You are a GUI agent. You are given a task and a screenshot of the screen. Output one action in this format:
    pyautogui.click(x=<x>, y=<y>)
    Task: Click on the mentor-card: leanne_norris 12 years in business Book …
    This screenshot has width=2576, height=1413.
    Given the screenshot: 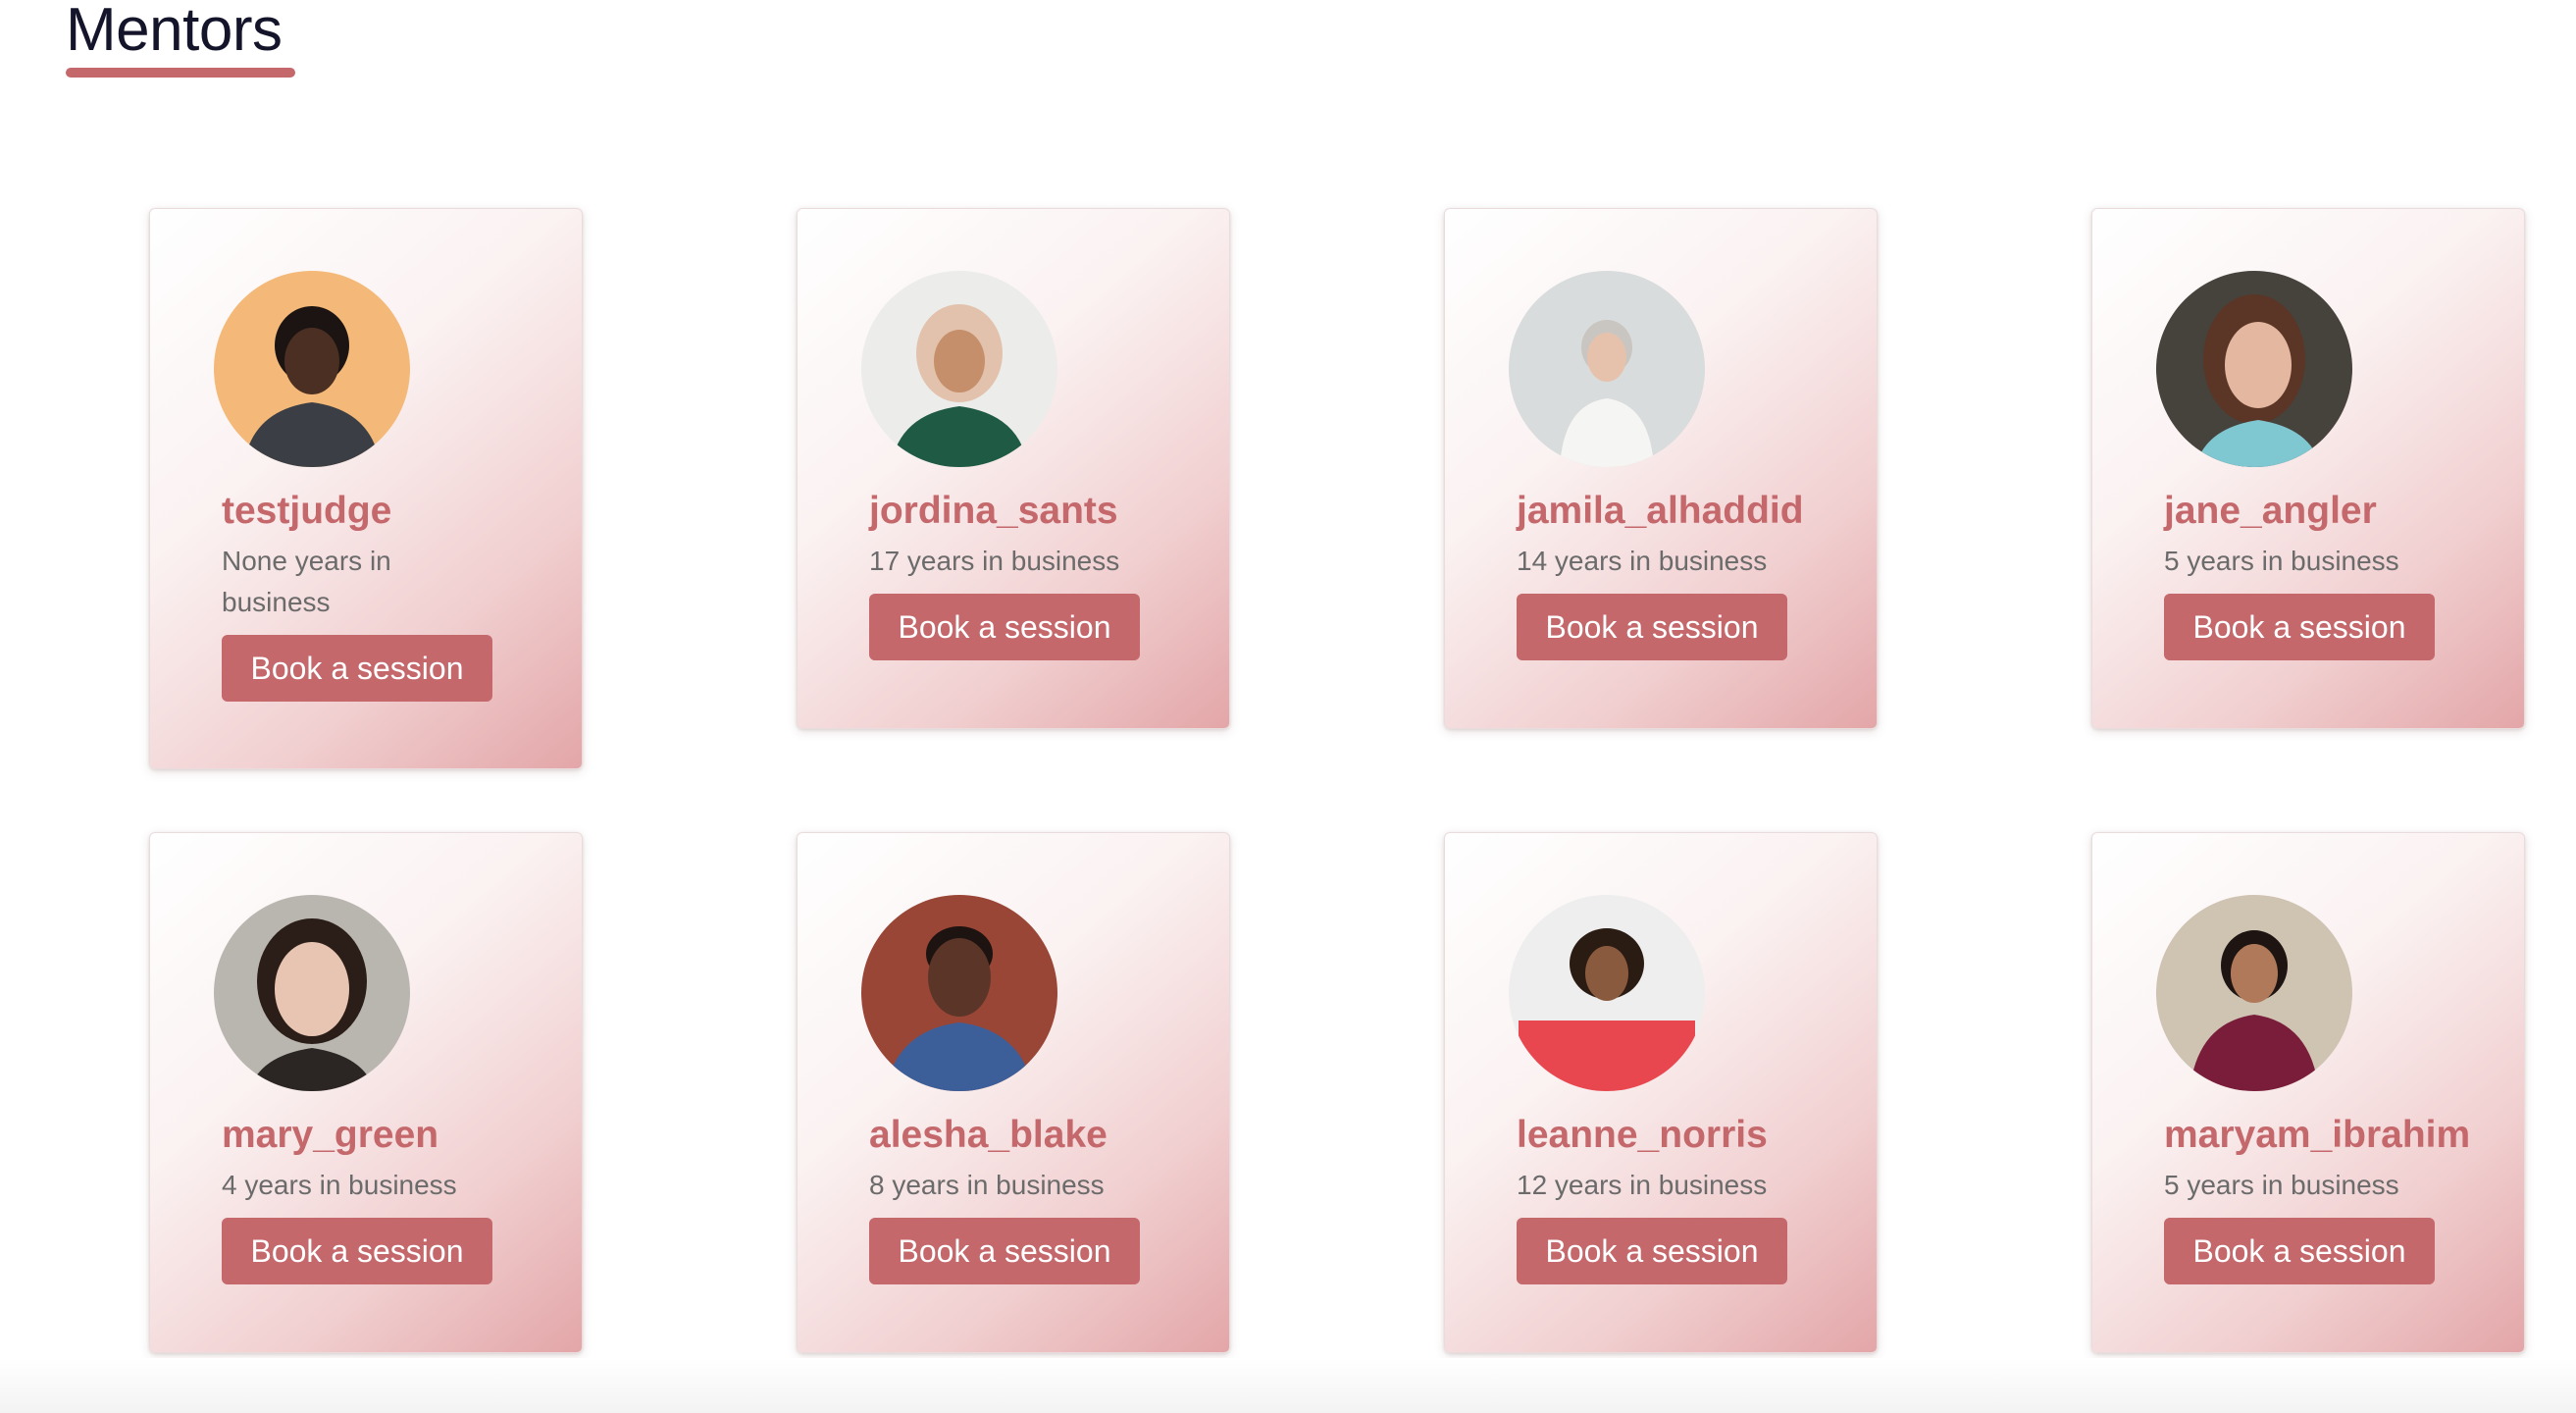 What is the action you would take?
    pyautogui.click(x=1661, y=1092)
    